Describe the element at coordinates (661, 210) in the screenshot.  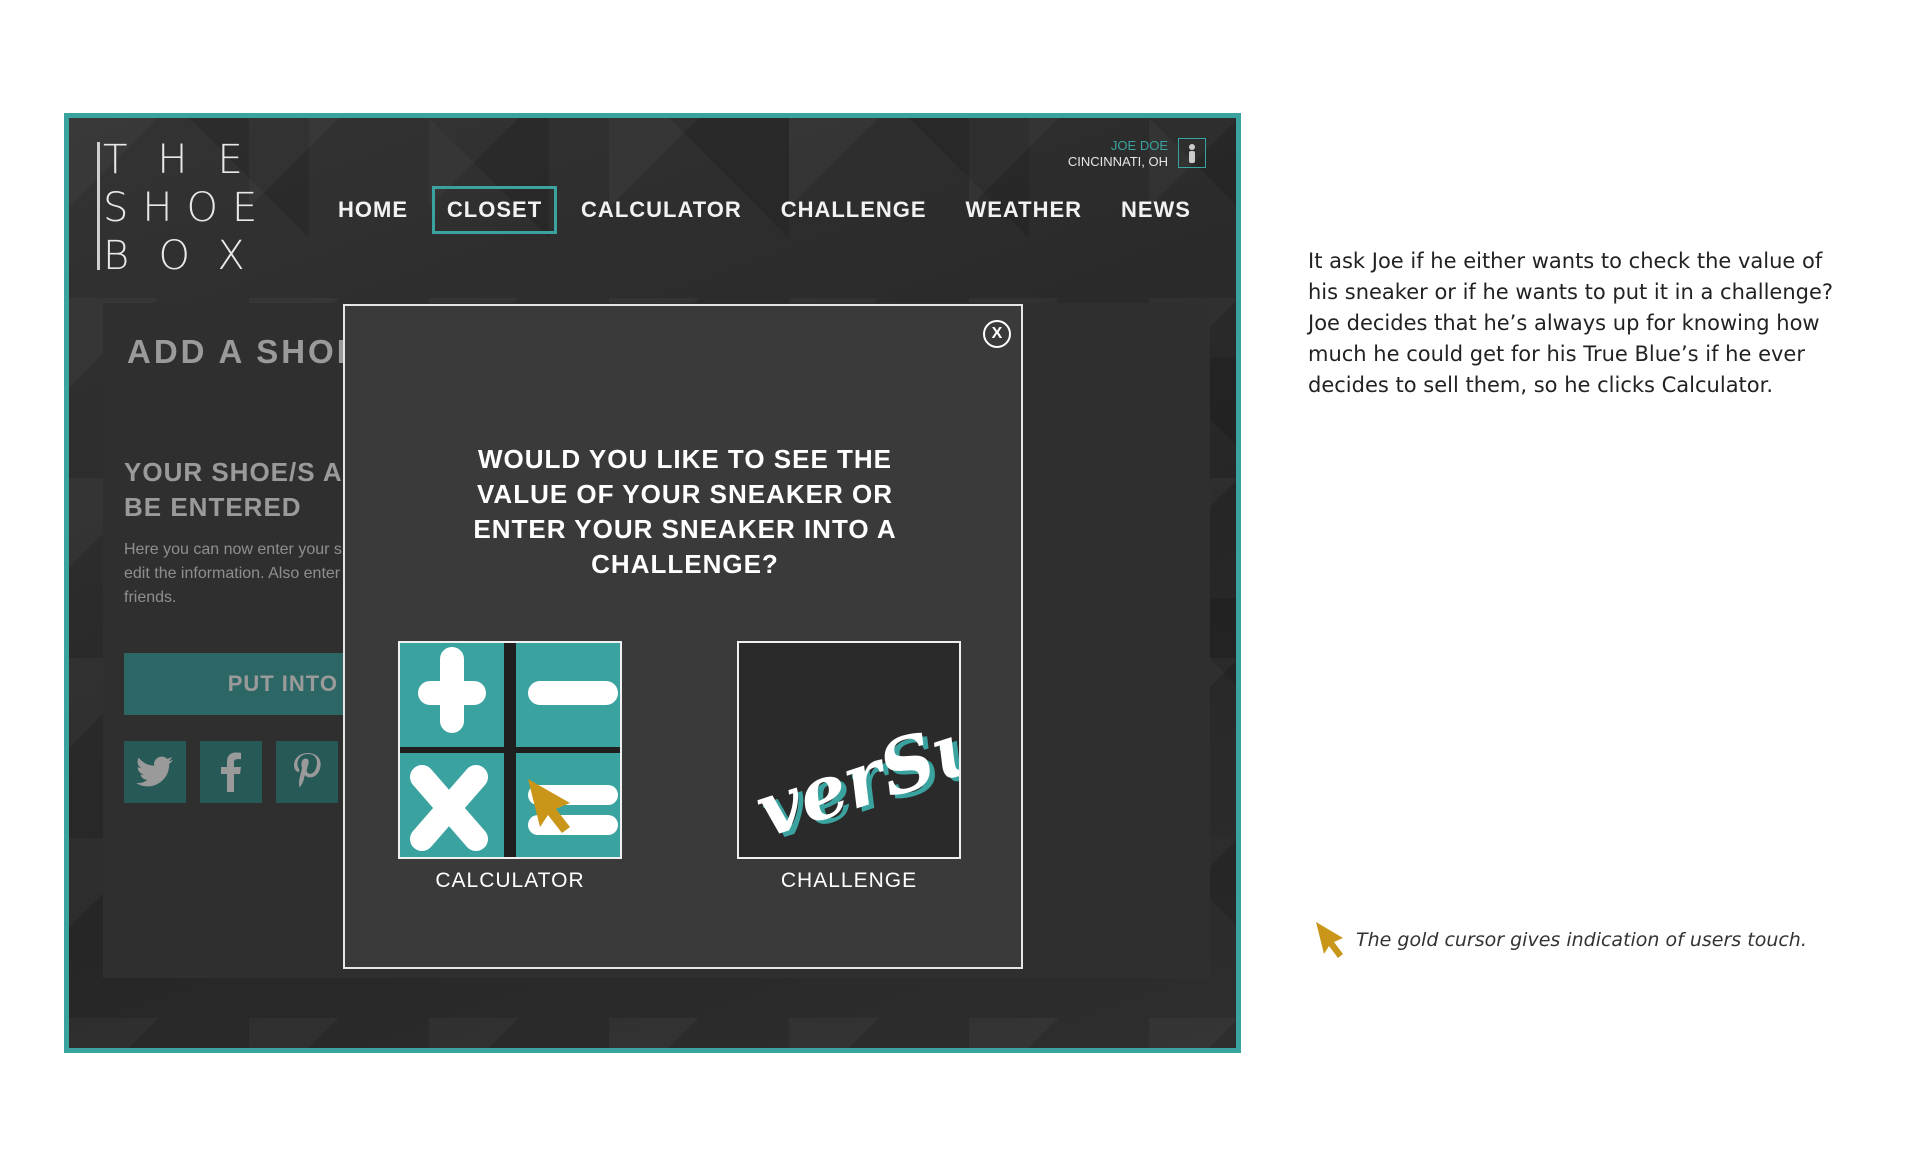
I see `nav-calculator: CALCULATOR` at that location.